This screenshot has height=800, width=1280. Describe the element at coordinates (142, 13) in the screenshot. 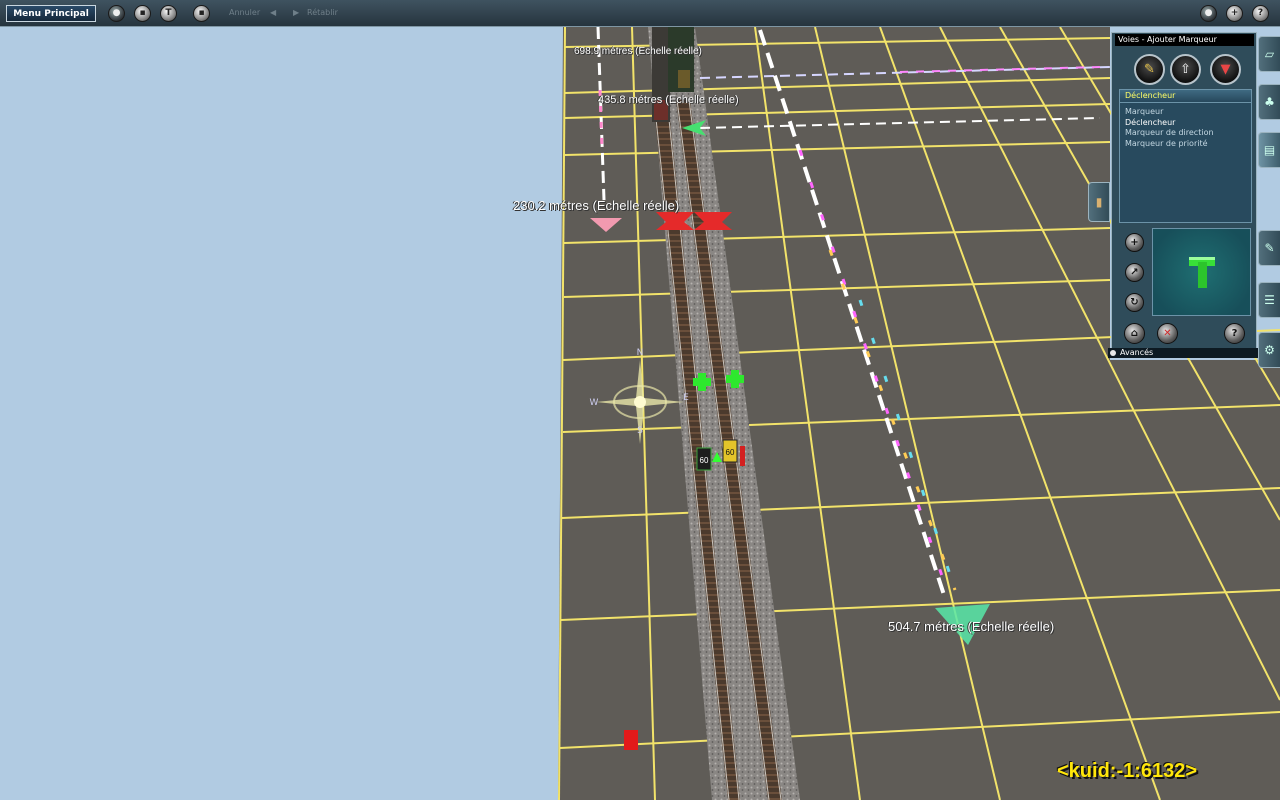

I see `save-icon: ▪` at that location.